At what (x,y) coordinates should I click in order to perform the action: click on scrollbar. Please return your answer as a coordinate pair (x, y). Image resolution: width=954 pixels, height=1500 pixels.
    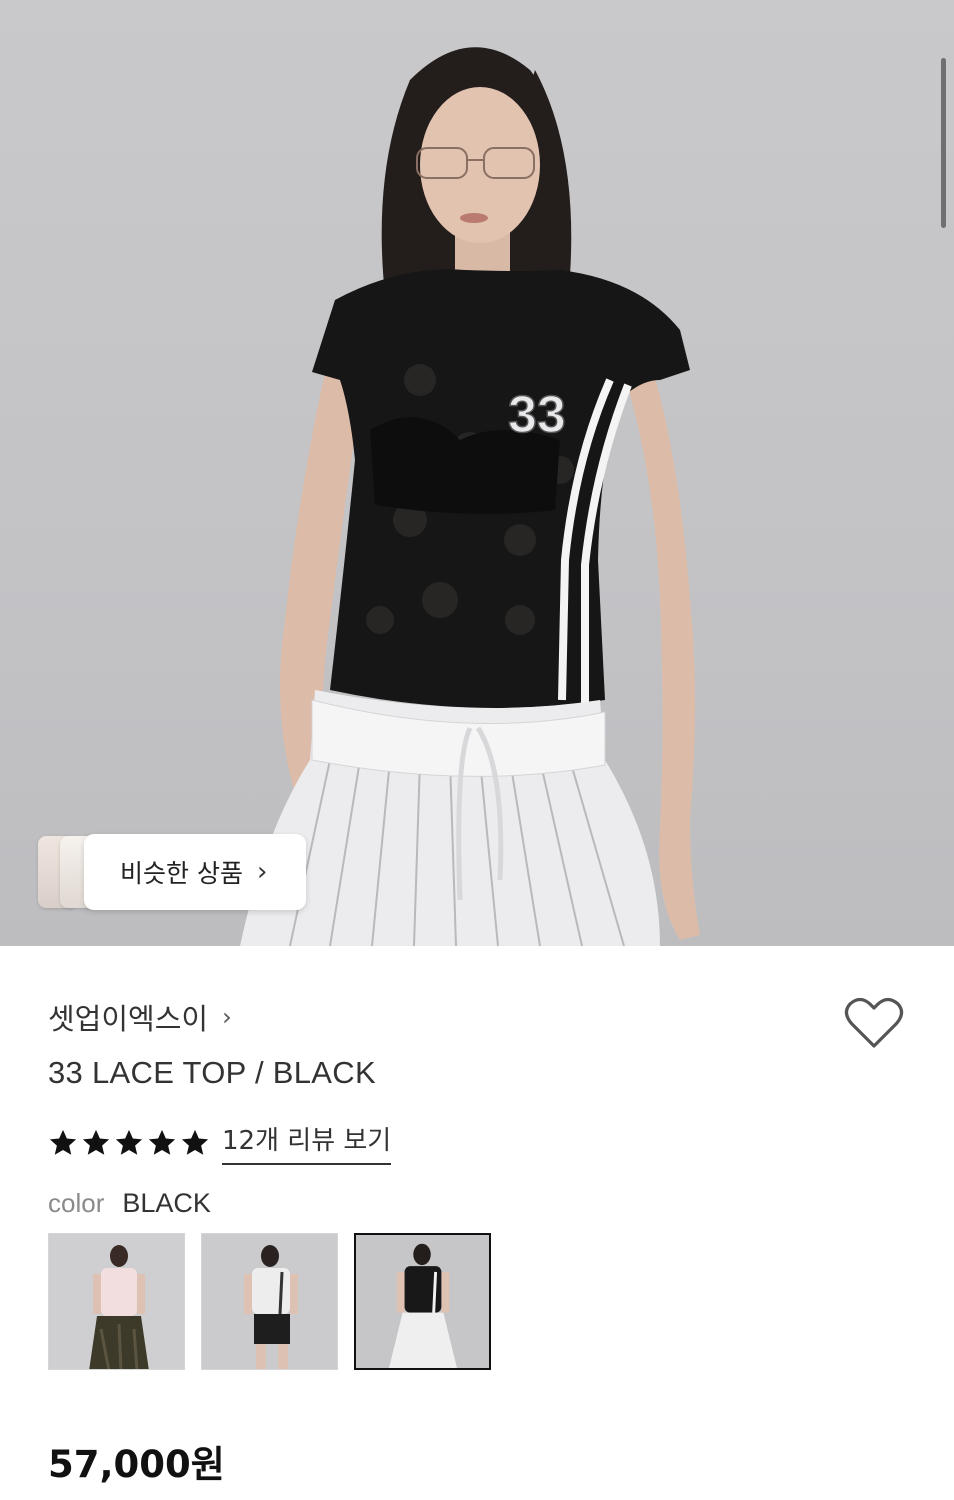
    Looking at the image, I should click on (943, 143).